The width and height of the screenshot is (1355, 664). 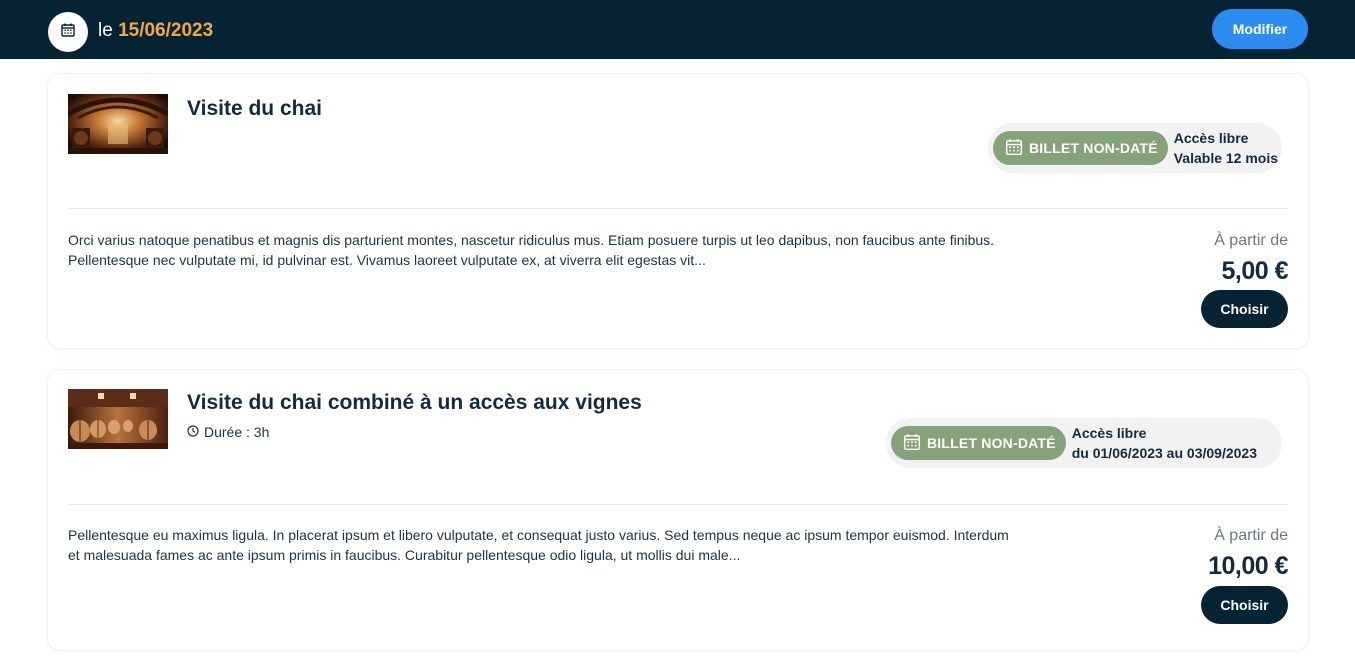 What do you see at coordinates (237, 432) in the screenshot?
I see `duration-label: Durée : 3h` at bounding box center [237, 432].